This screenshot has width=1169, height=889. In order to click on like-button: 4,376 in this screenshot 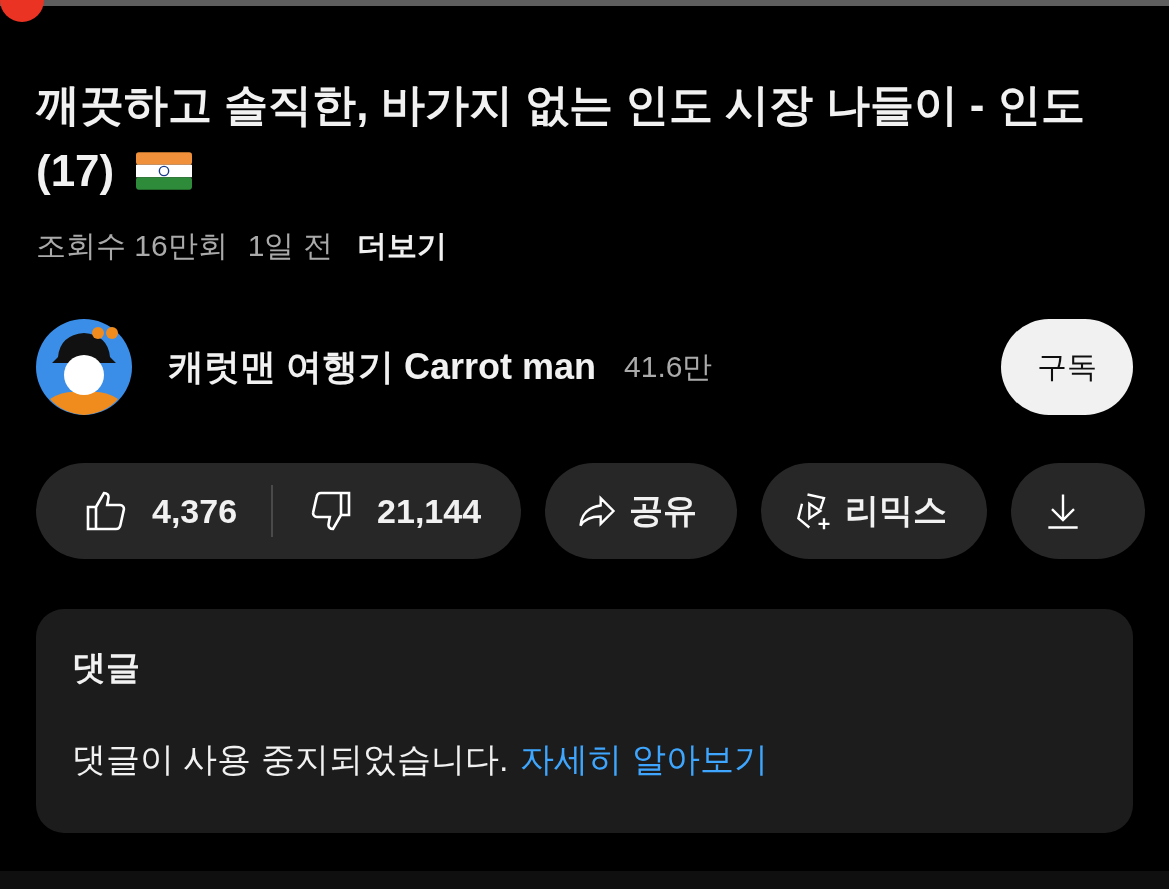, I will do `click(160, 511)`.